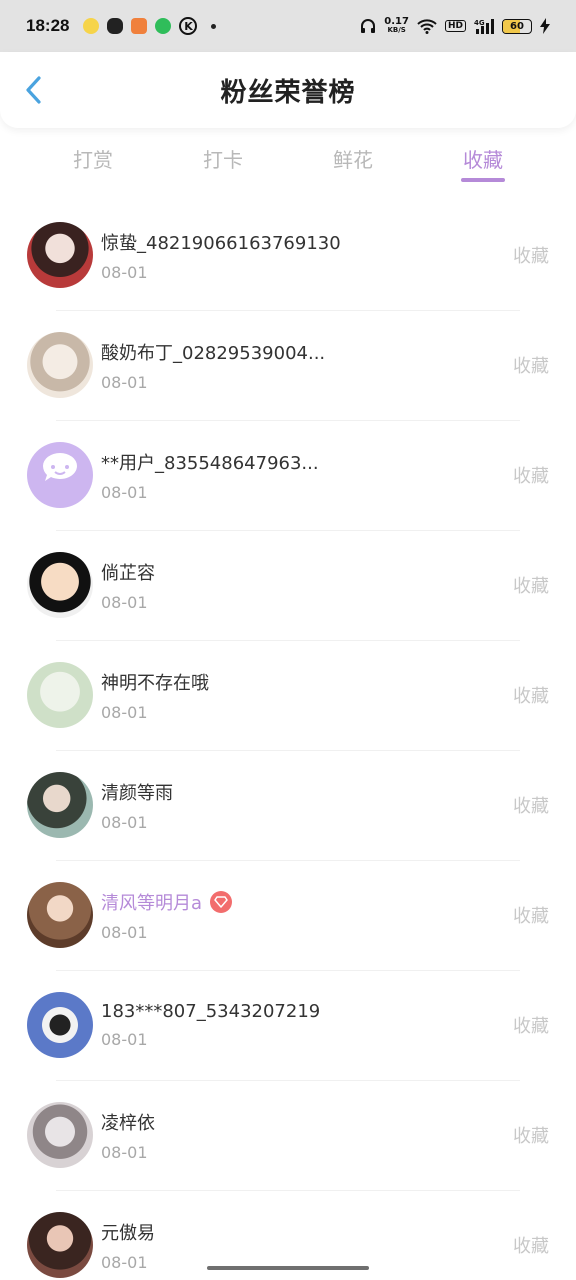 The height and width of the screenshot is (1280, 576). I want to click on name-line: 惊蛰_48219066163769130, so click(338, 242).